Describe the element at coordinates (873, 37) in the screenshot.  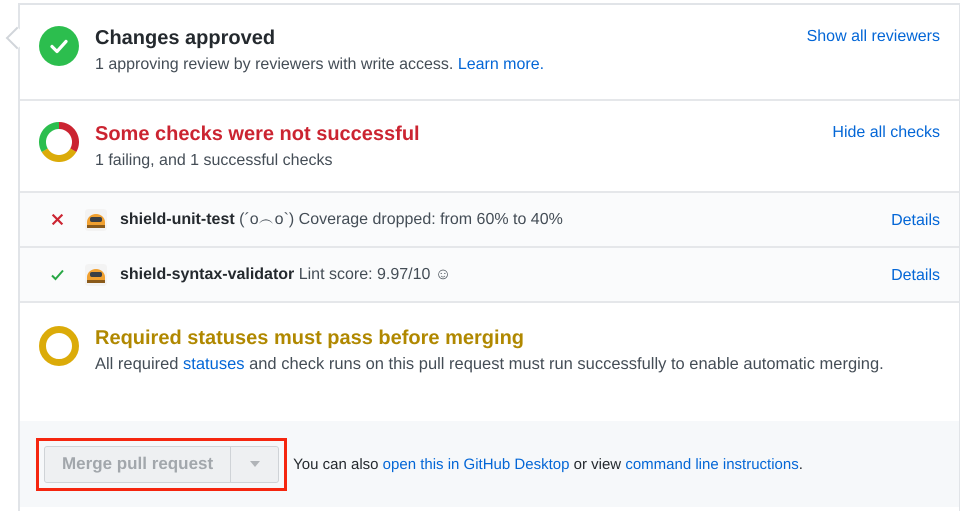
I see `toggle-link: Show all reviewers` at that location.